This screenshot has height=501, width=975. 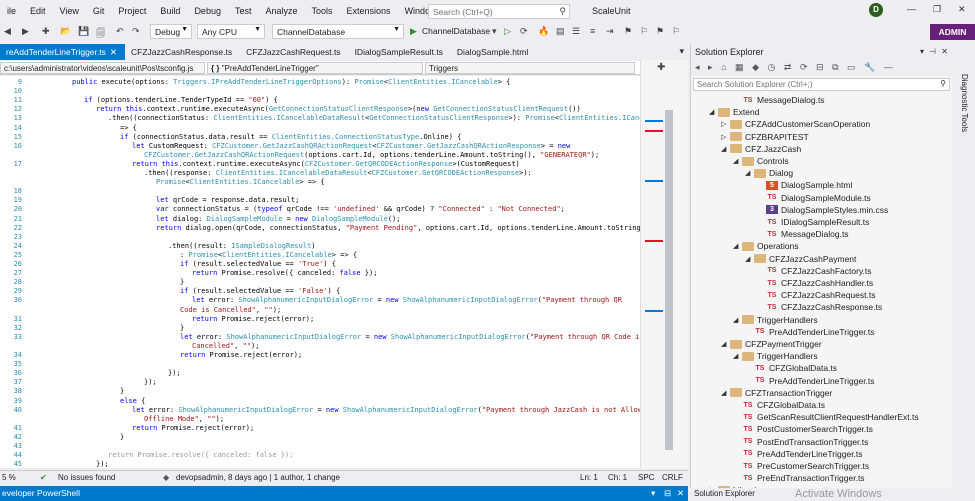 I want to click on code-line: Offline Mode", "");, so click(x=184, y=419).